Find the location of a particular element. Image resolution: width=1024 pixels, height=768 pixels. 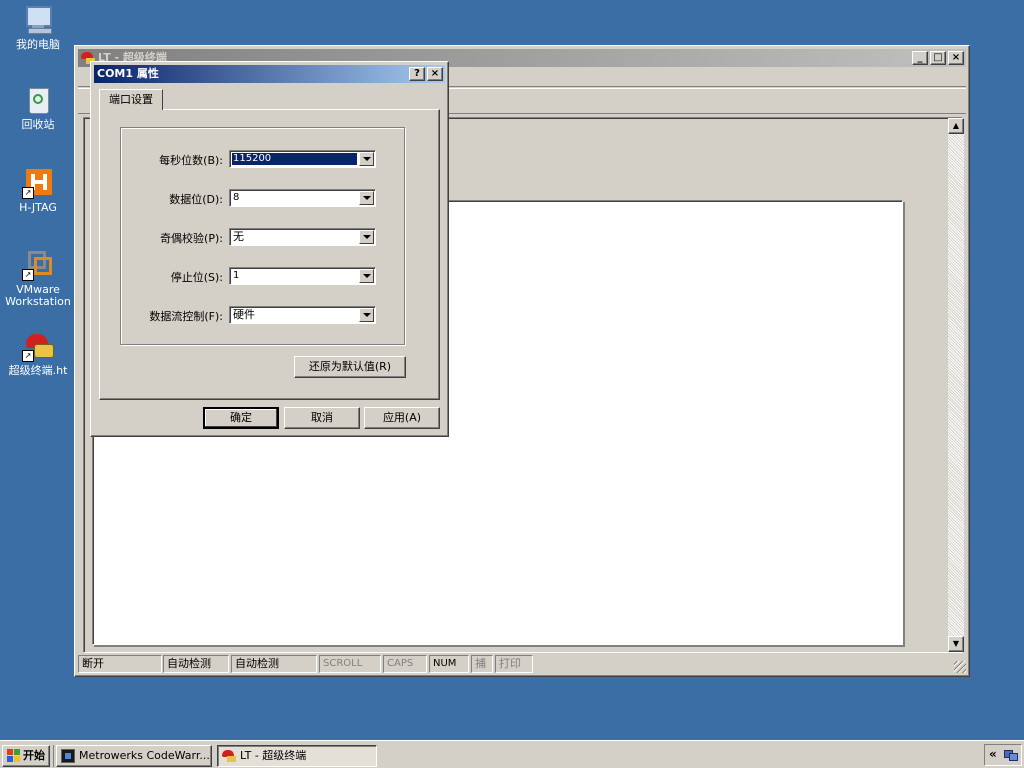

task-label: LT - 超级终端 is located at coordinates (273, 755).